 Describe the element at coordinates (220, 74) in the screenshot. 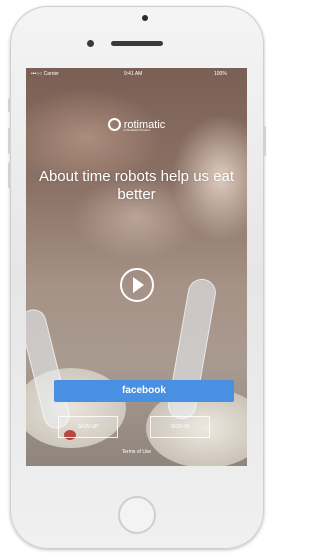

I see `battery-label: 100%` at that location.